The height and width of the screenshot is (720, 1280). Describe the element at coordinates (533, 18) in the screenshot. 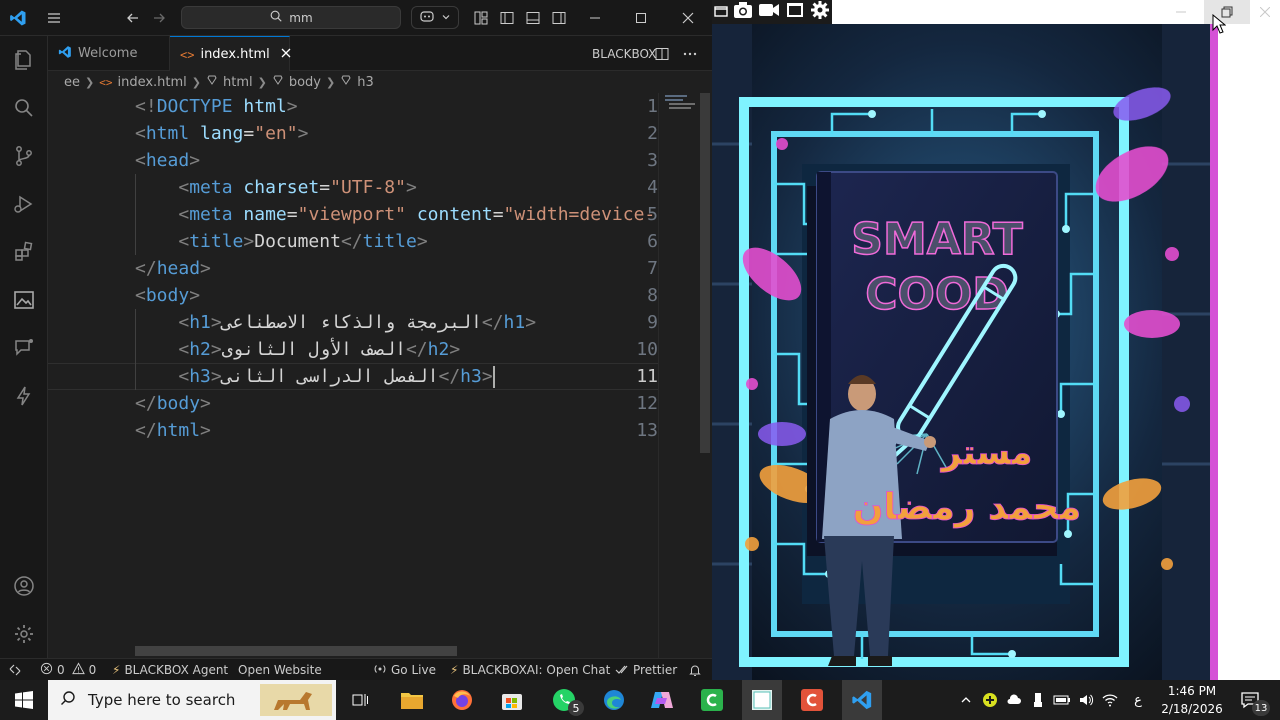

I see `toggle-panel-icon` at that location.